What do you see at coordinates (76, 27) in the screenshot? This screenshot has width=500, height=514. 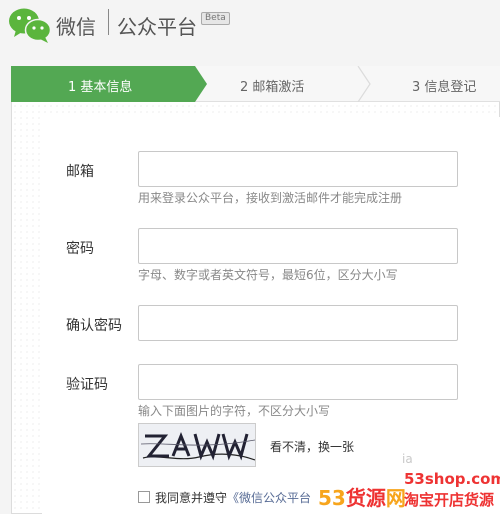 I see `brand-name: 微信` at bounding box center [76, 27].